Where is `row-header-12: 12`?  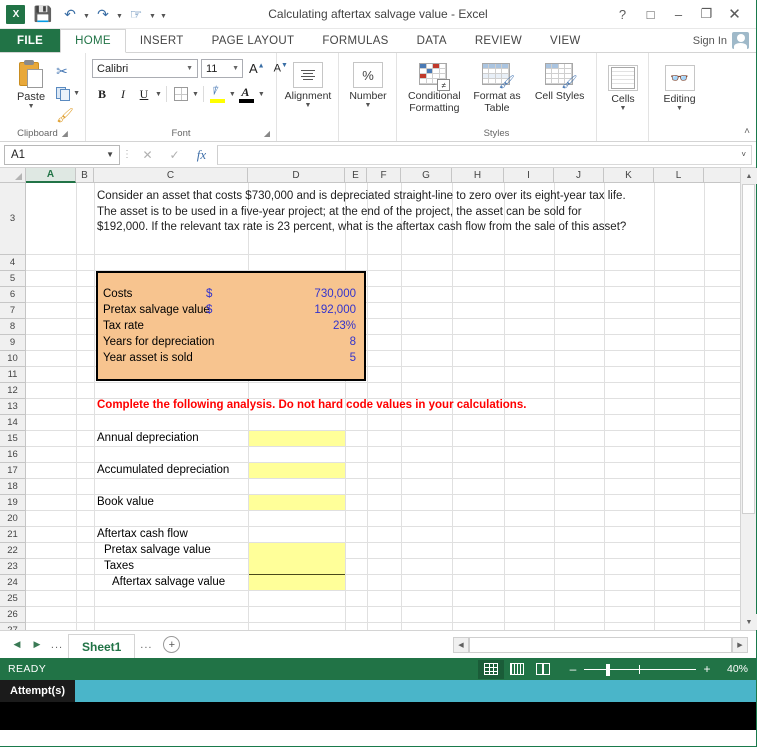 row-header-12: 12 is located at coordinates (13, 391).